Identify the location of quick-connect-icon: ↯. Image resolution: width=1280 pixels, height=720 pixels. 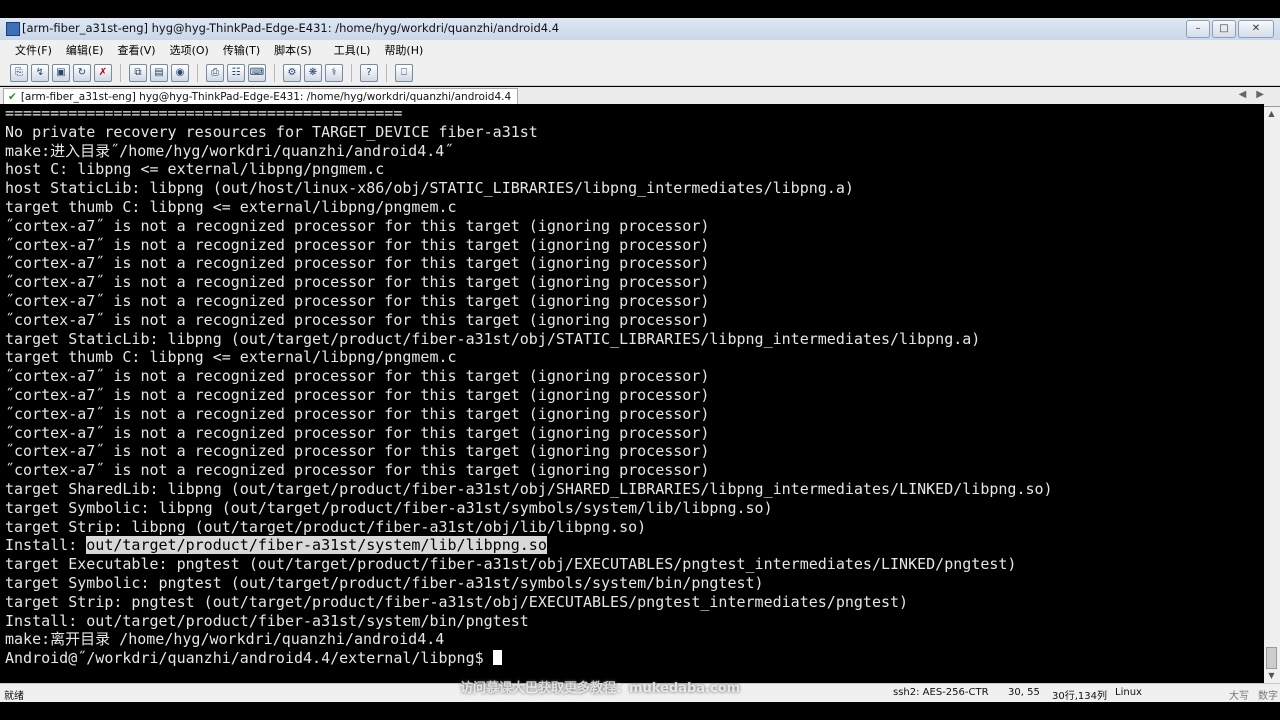
(40, 72).